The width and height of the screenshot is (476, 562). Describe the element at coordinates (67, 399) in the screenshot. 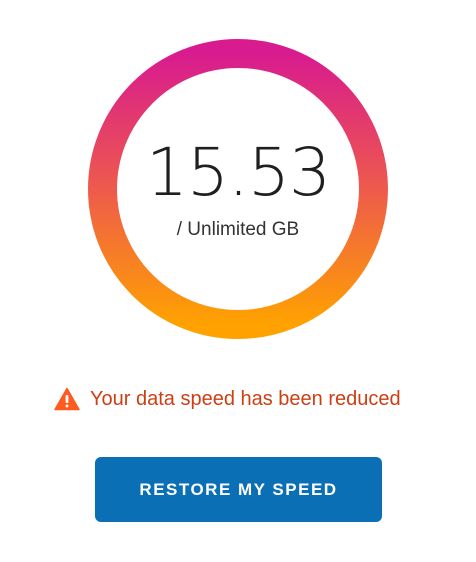

I see `warning-triangle-icon` at that location.